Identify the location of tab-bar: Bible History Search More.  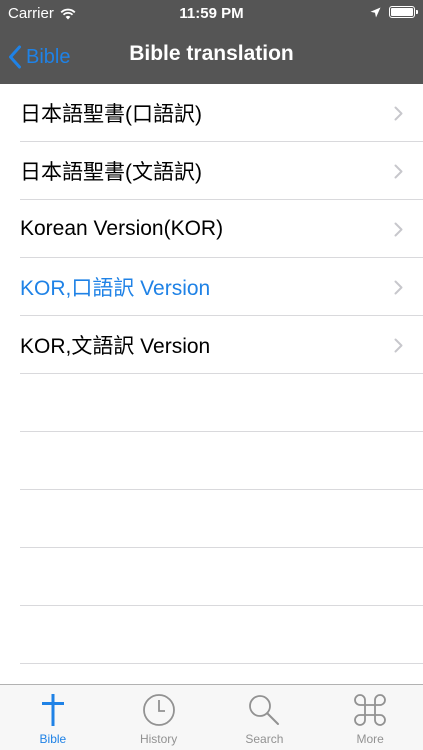
(211, 717).